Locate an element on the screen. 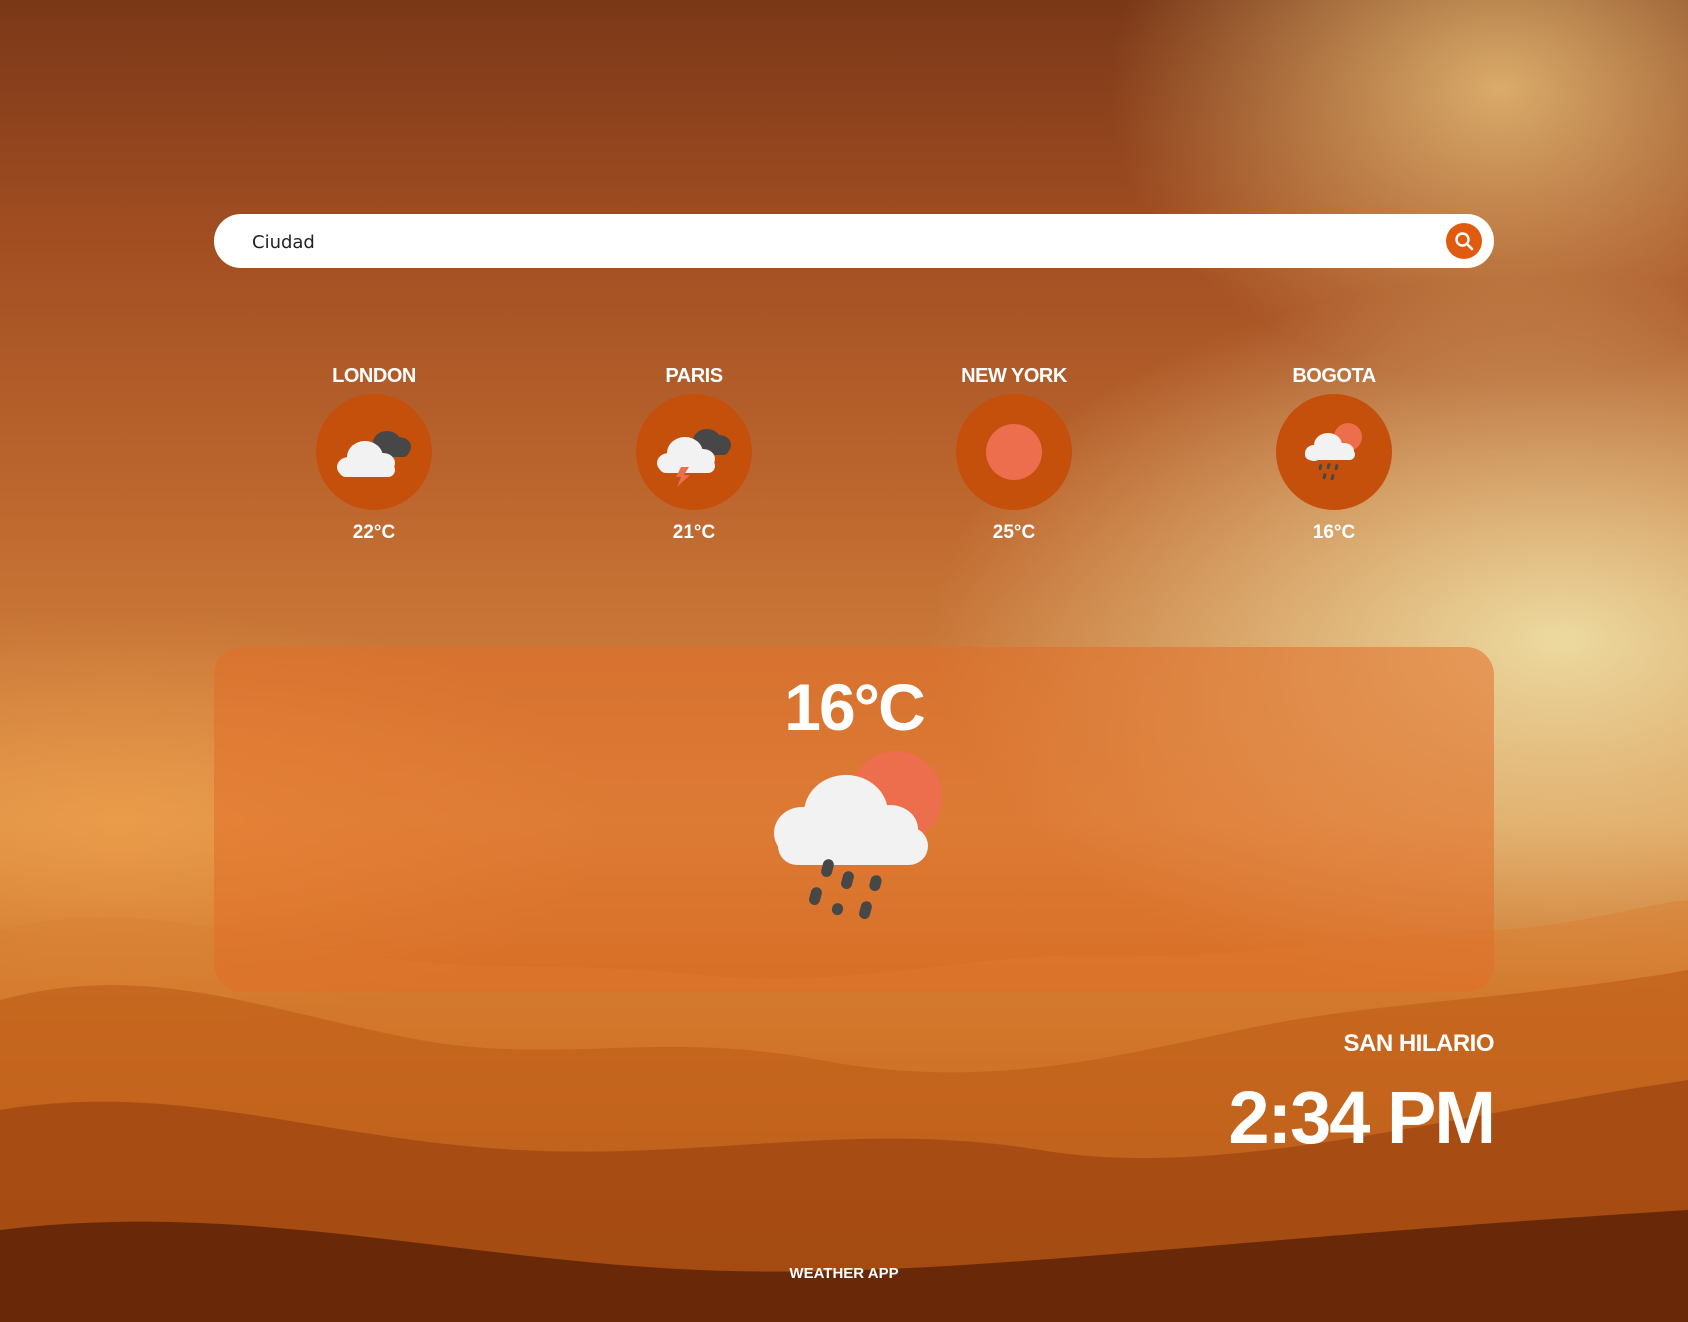  city-card-bogota: Bogota 16°C is located at coordinates (1334, 460).